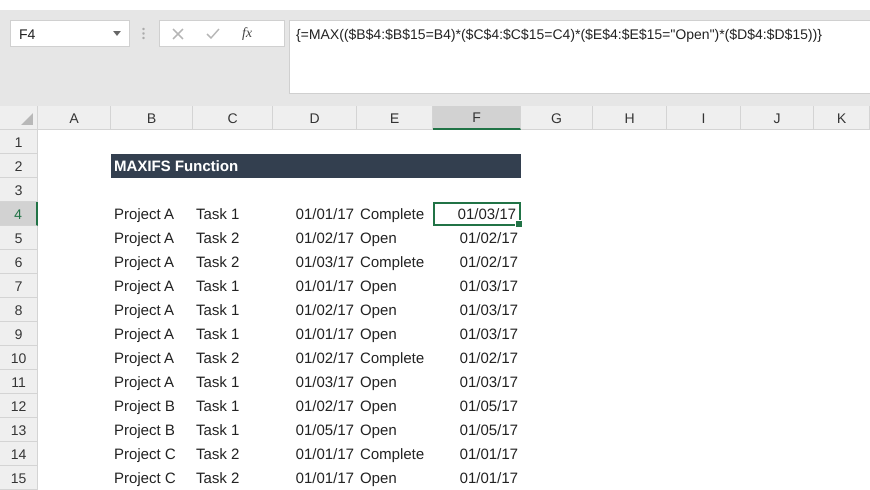 The image size is (870, 490). Describe the element at coordinates (19, 214) in the screenshot. I see `row-header: 4` at that location.